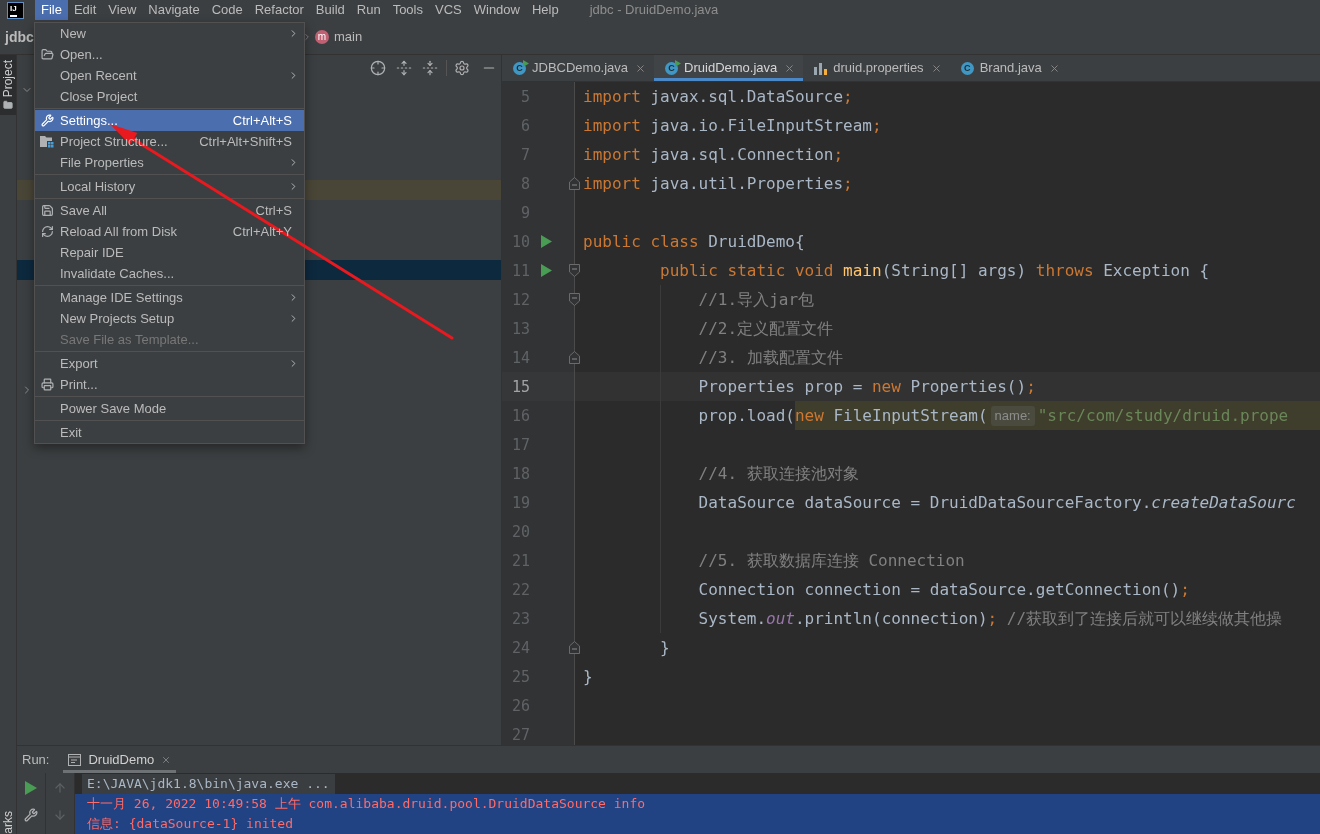 The image size is (1320, 834). What do you see at coordinates (36, 759) in the screenshot?
I see `panel-title: Run:` at bounding box center [36, 759].